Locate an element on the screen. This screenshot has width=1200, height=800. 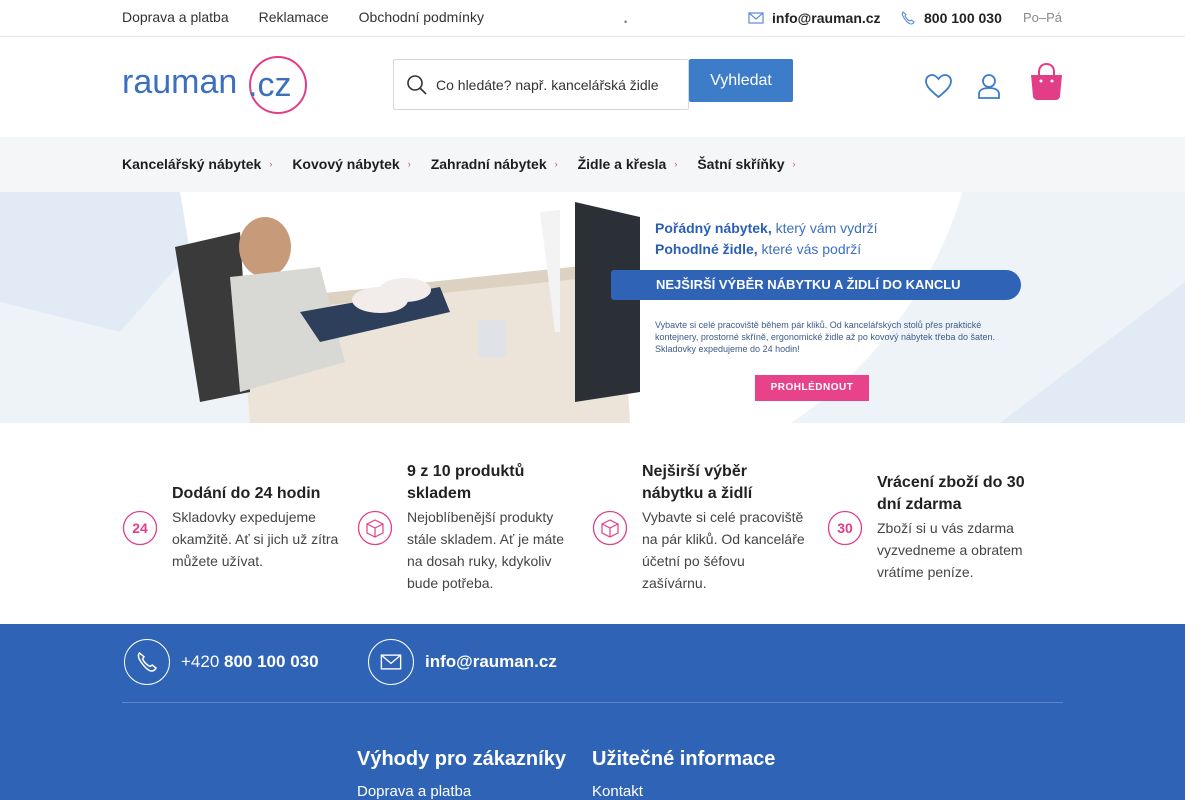
search-icon is located at coordinates (417, 85).